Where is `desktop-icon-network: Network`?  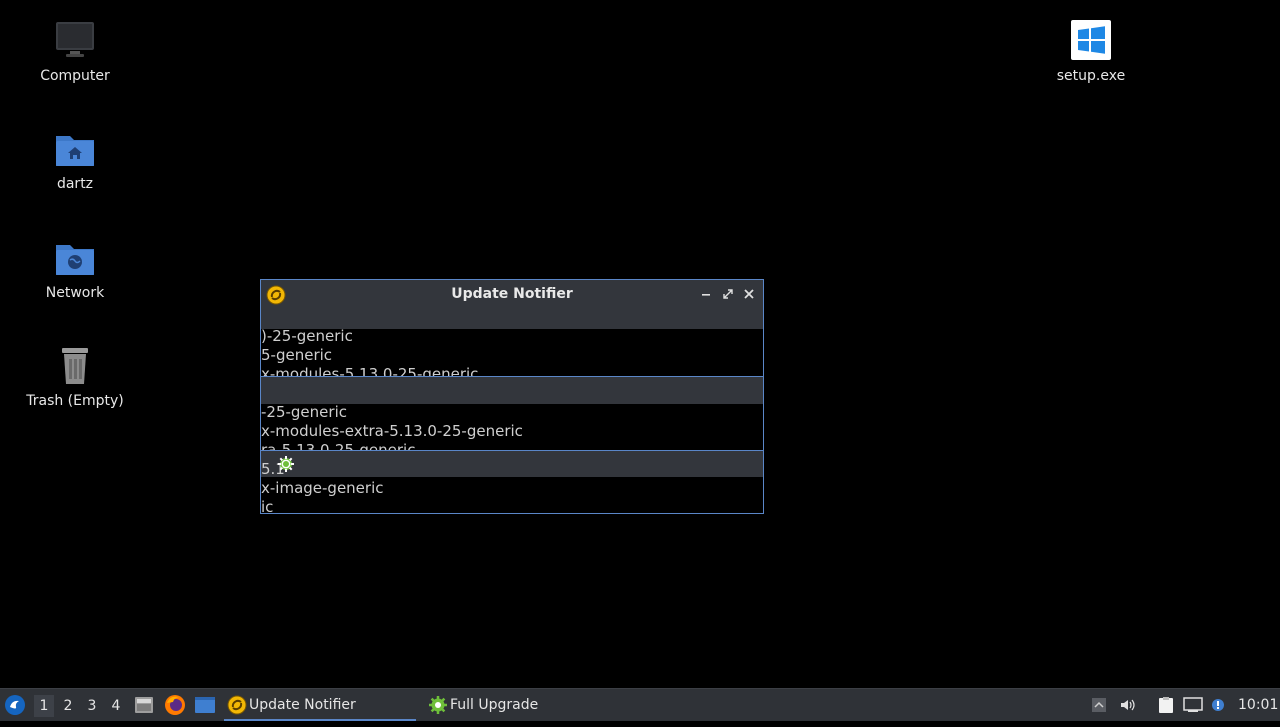 desktop-icon-network: Network is located at coordinates (75, 269).